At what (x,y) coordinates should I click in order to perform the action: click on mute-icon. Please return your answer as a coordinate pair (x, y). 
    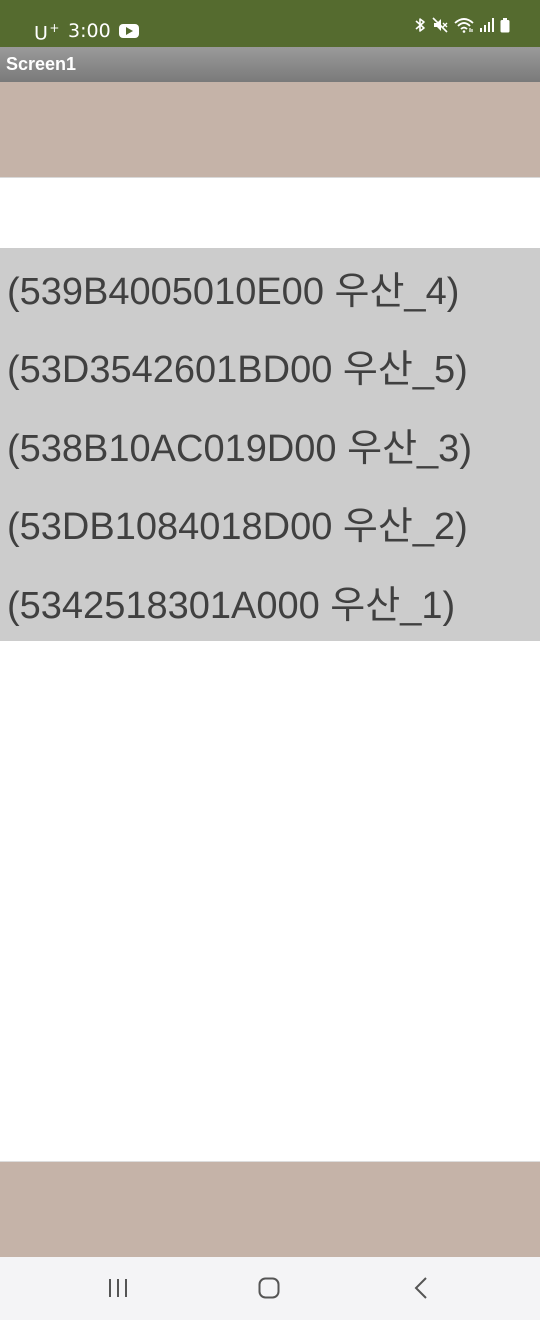
    Looking at the image, I should click on (440, 25).